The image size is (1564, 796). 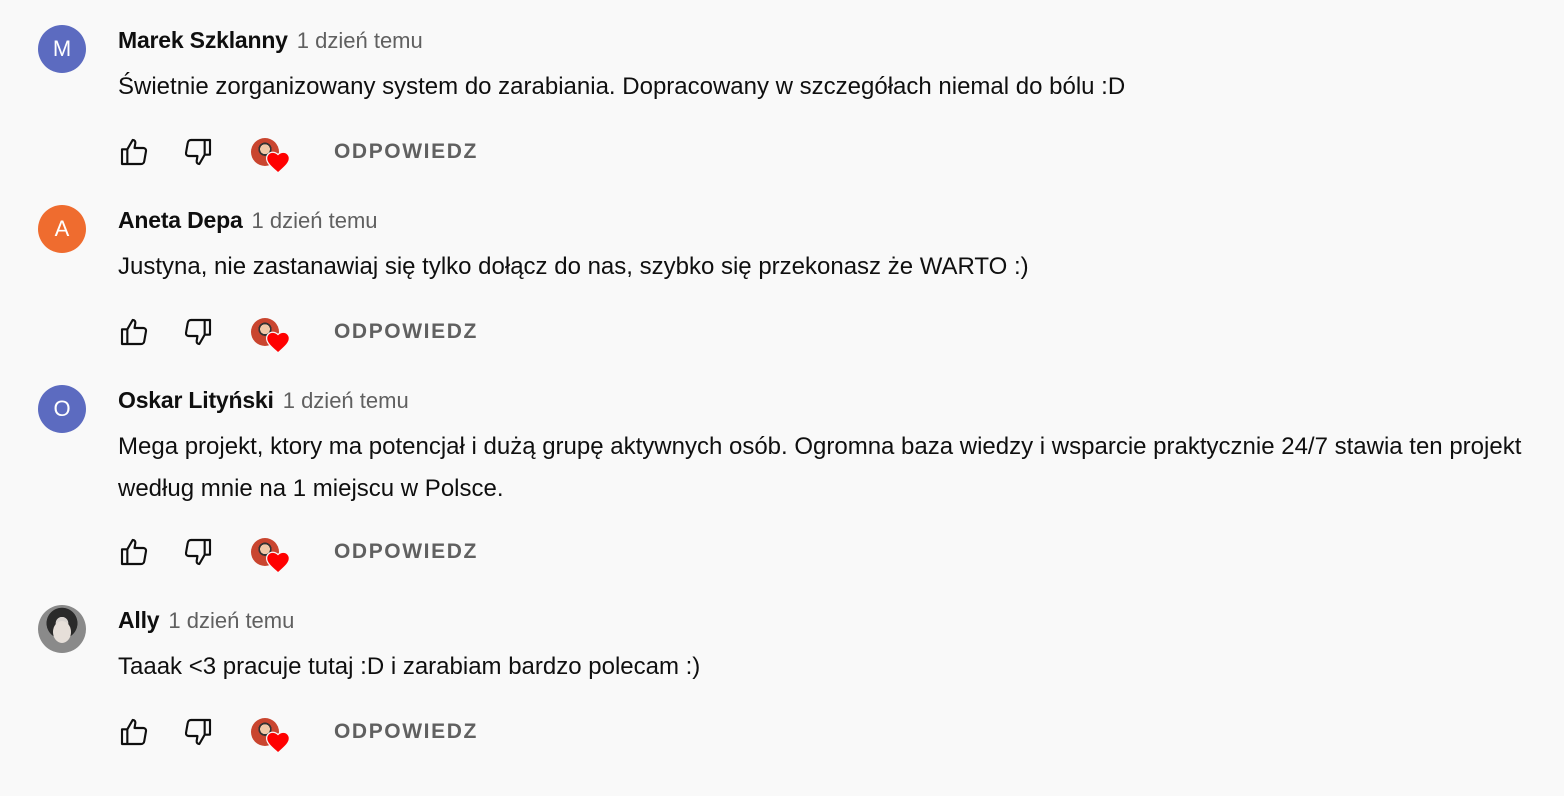 I want to click on author-name: Marek Szklanny, so click(x=203, y=40).